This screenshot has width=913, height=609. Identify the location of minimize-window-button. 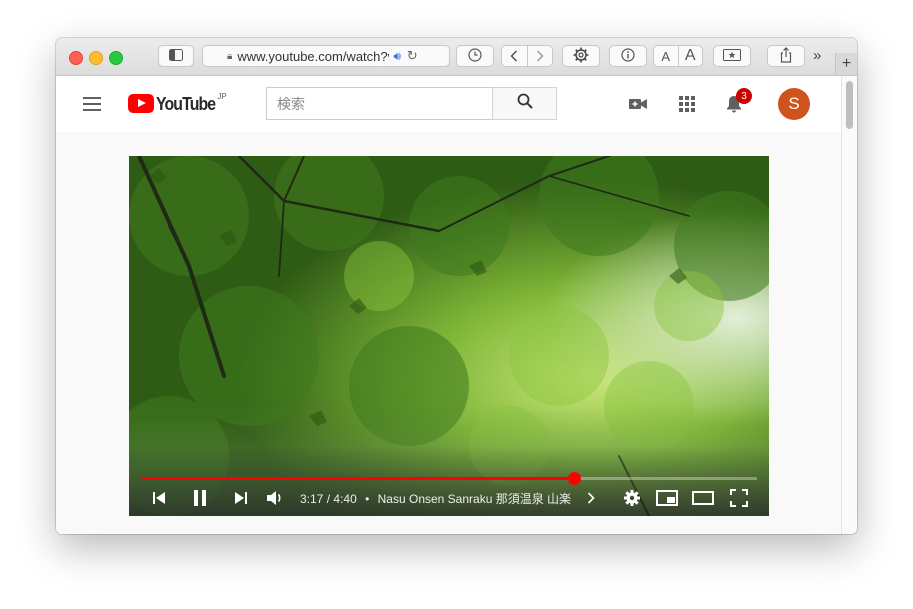
(96, 58).